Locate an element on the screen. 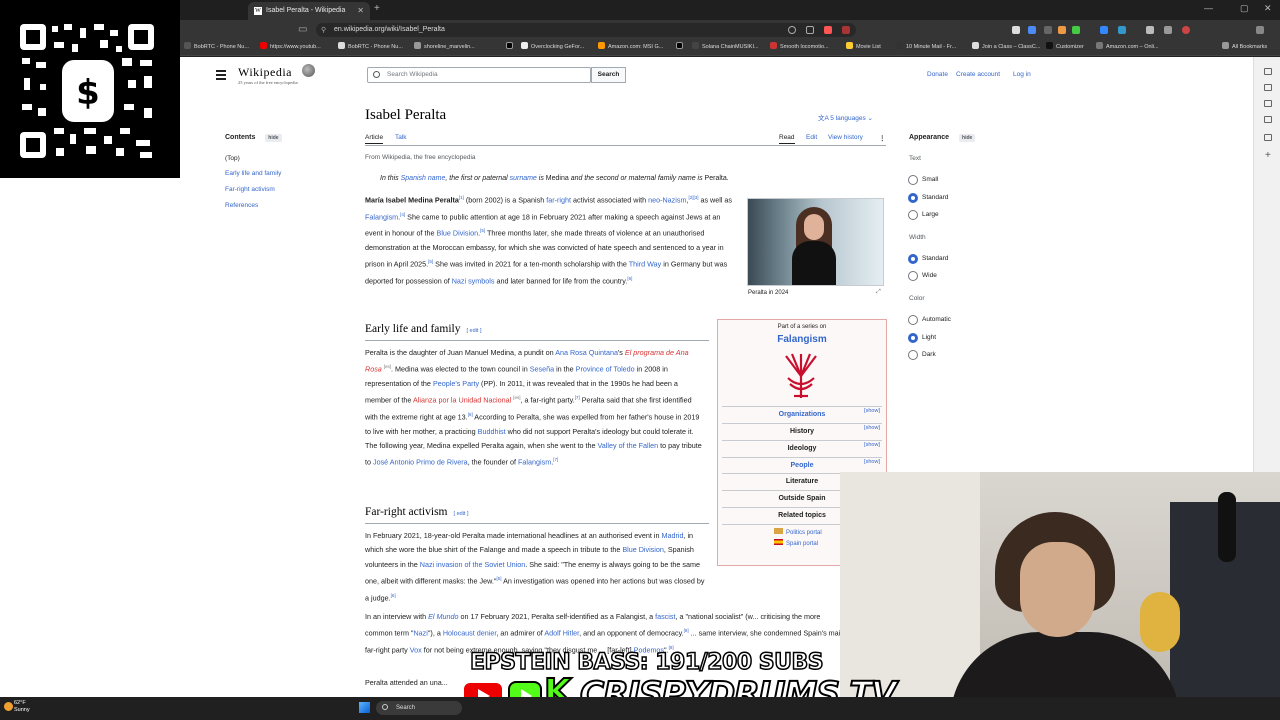 The height and width of the screenshot is (720, 1280). portrait-image is located at coordinates (815, 242).